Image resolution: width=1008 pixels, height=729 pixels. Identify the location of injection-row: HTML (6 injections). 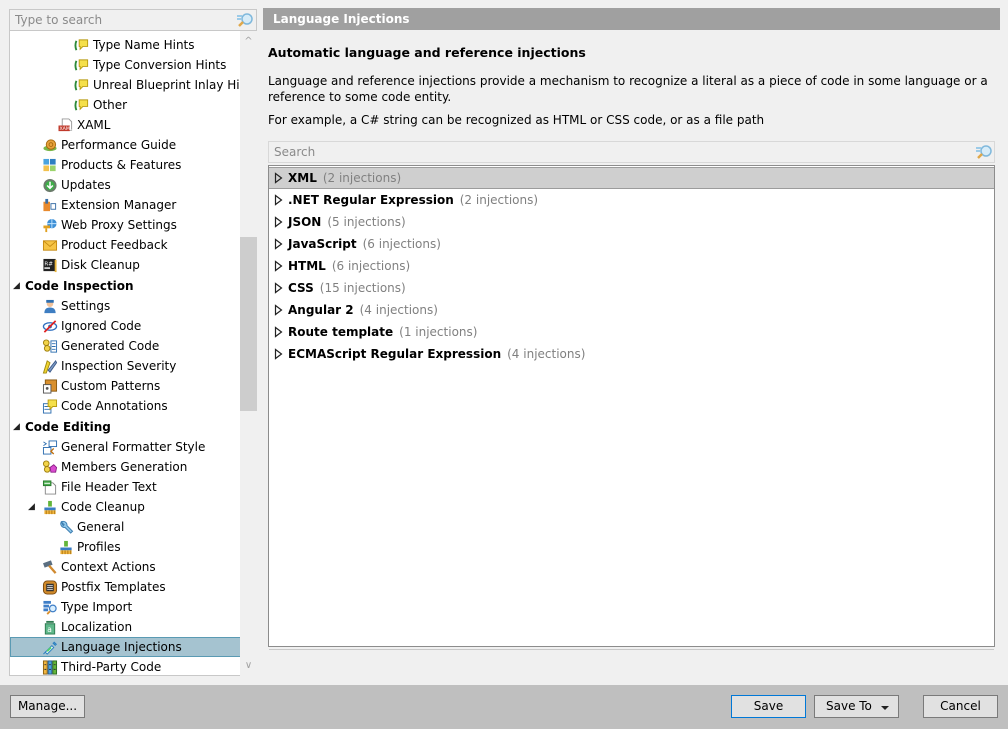
(631, 266).